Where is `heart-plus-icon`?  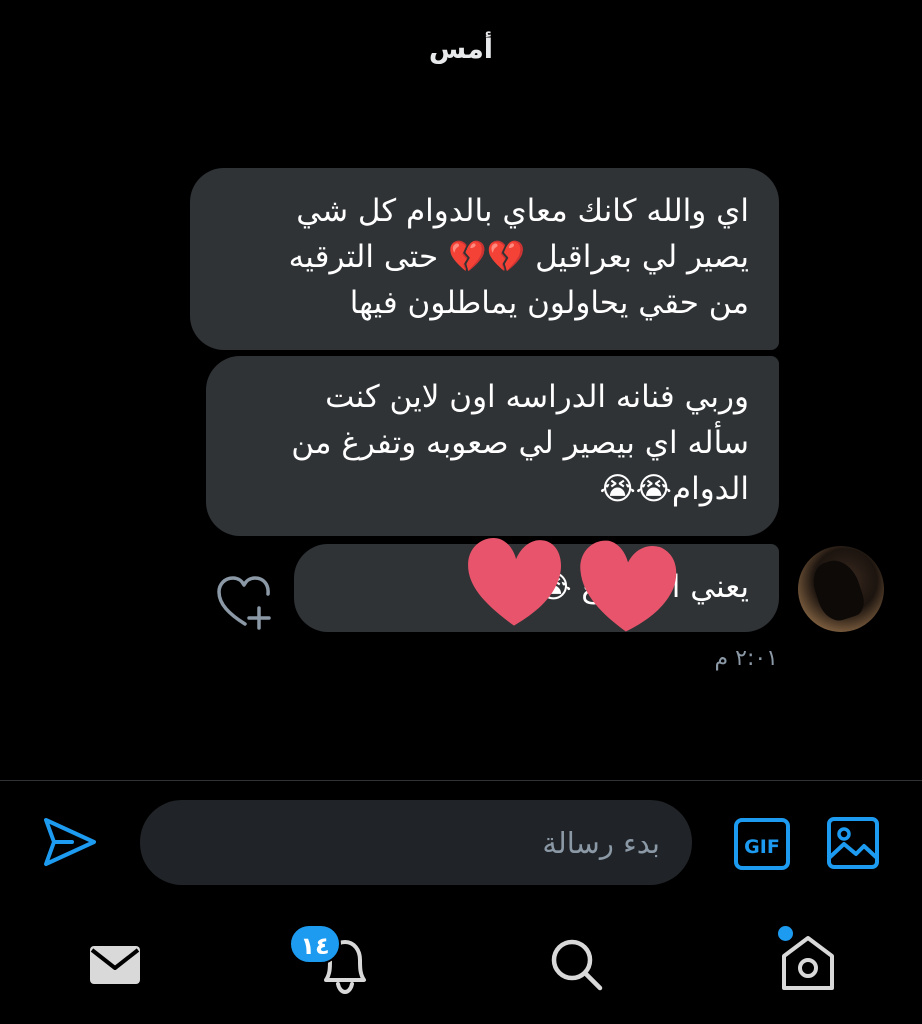
heart-plus-icon is located at coordinates (244, 602).